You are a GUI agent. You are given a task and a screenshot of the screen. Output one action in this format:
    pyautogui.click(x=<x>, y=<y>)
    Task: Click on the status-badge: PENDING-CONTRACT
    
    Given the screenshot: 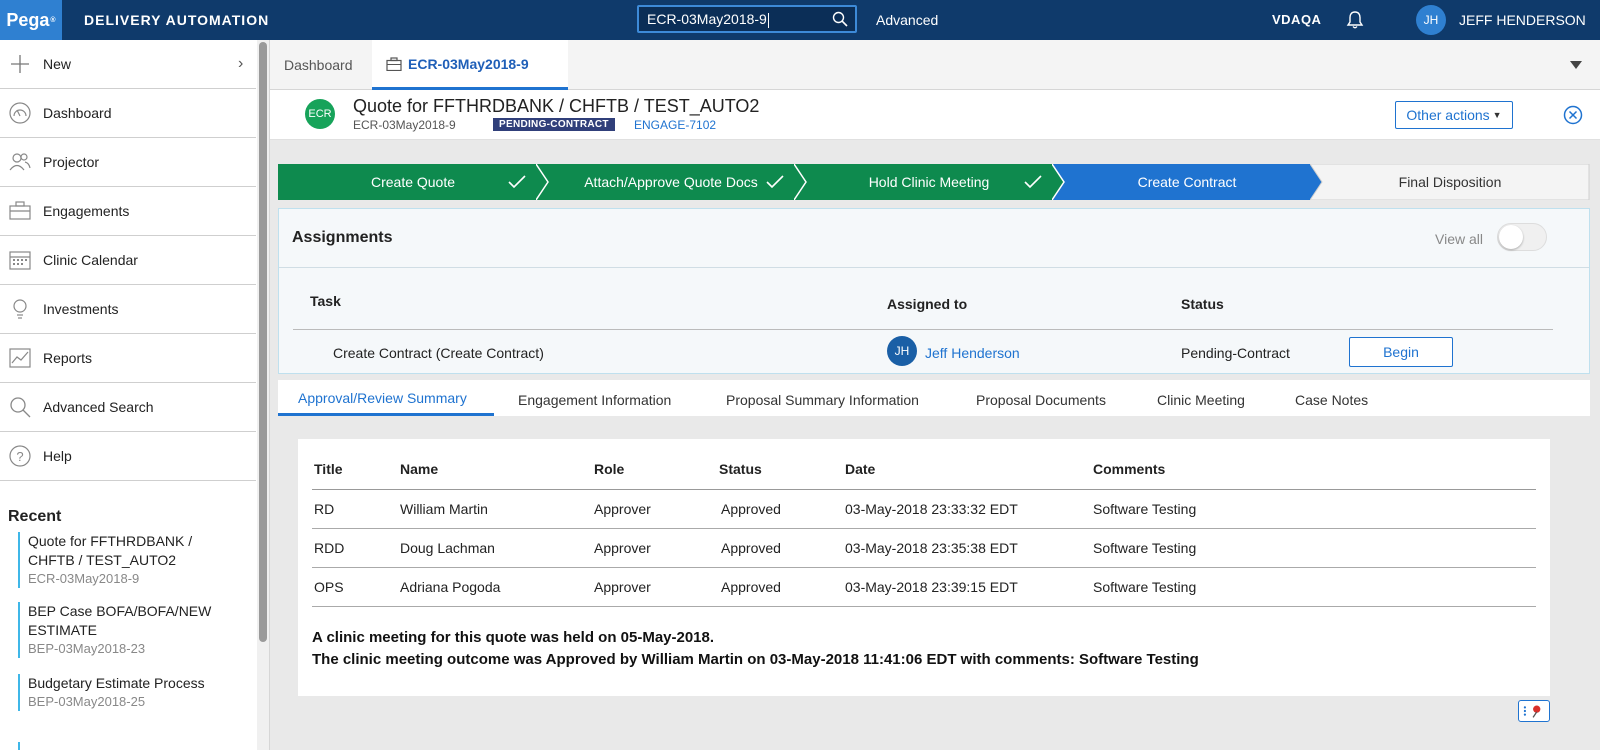 What is the action you would take?
    pyautogui.click(x=554, y=124)
    